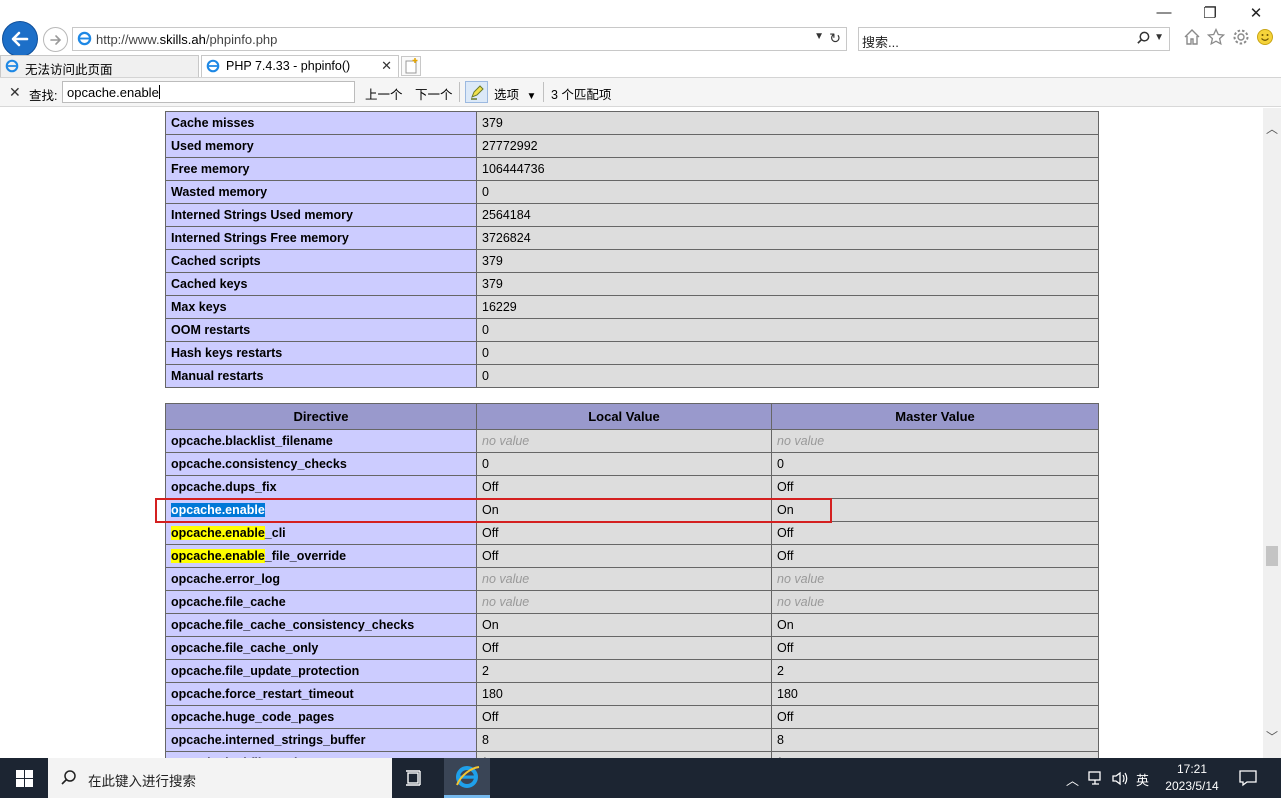  Describe the element at coordinates (1272, 128) in the screenshot. I see `scroll-up-icon: ︿` at that location.